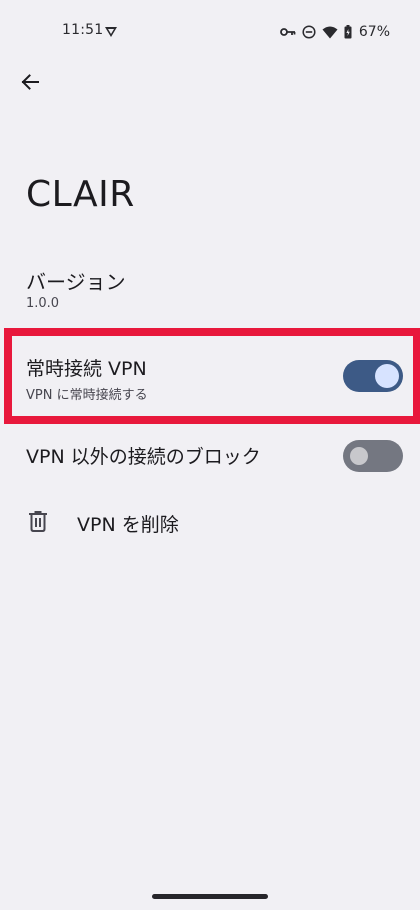 The height and width of the screenshot is (910, 420). Describe the element at coordinates (210, 376) in the screenshot. I see `always-on-vpn-row: 常時接続 VPN VPN に常時接続する` at that location.